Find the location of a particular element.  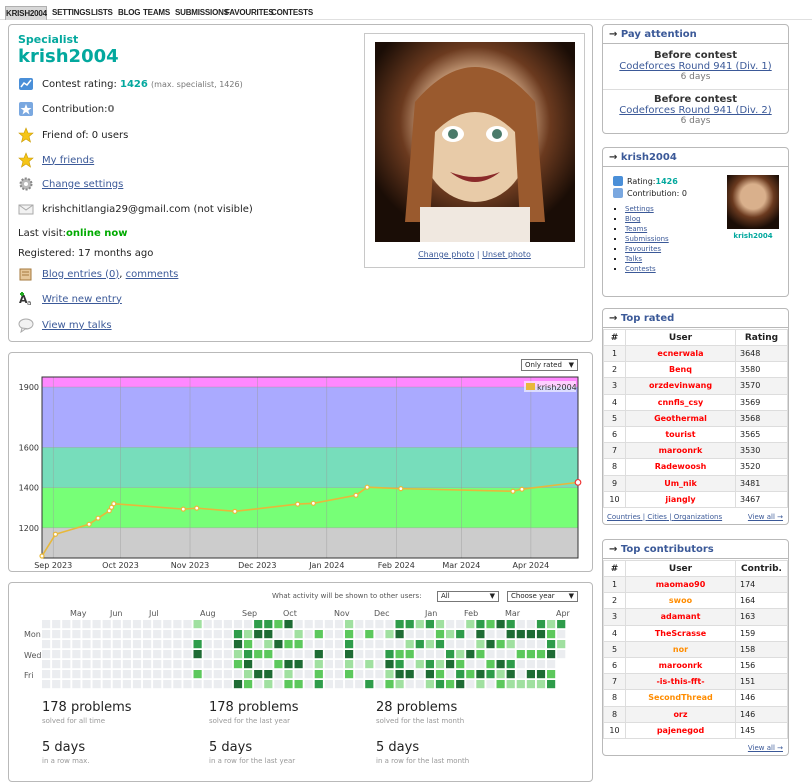

user-link: orzdevinwang is located at coordinates (680, 386).